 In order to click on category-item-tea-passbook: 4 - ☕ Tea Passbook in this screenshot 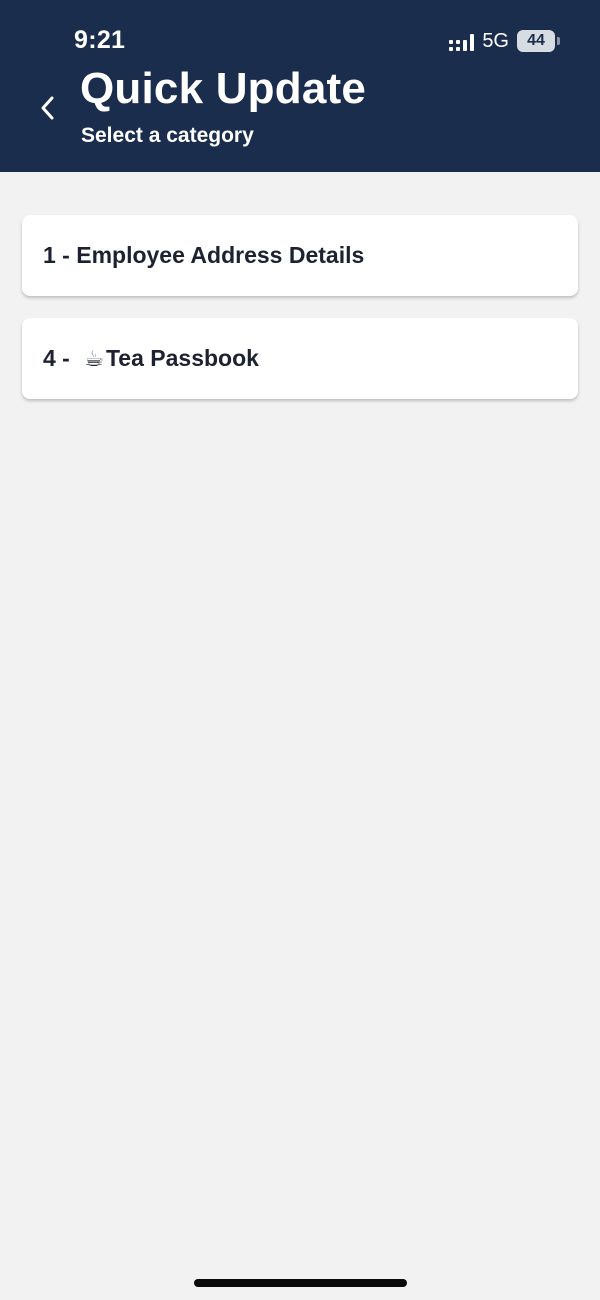, I will do `click(300, 358)`.